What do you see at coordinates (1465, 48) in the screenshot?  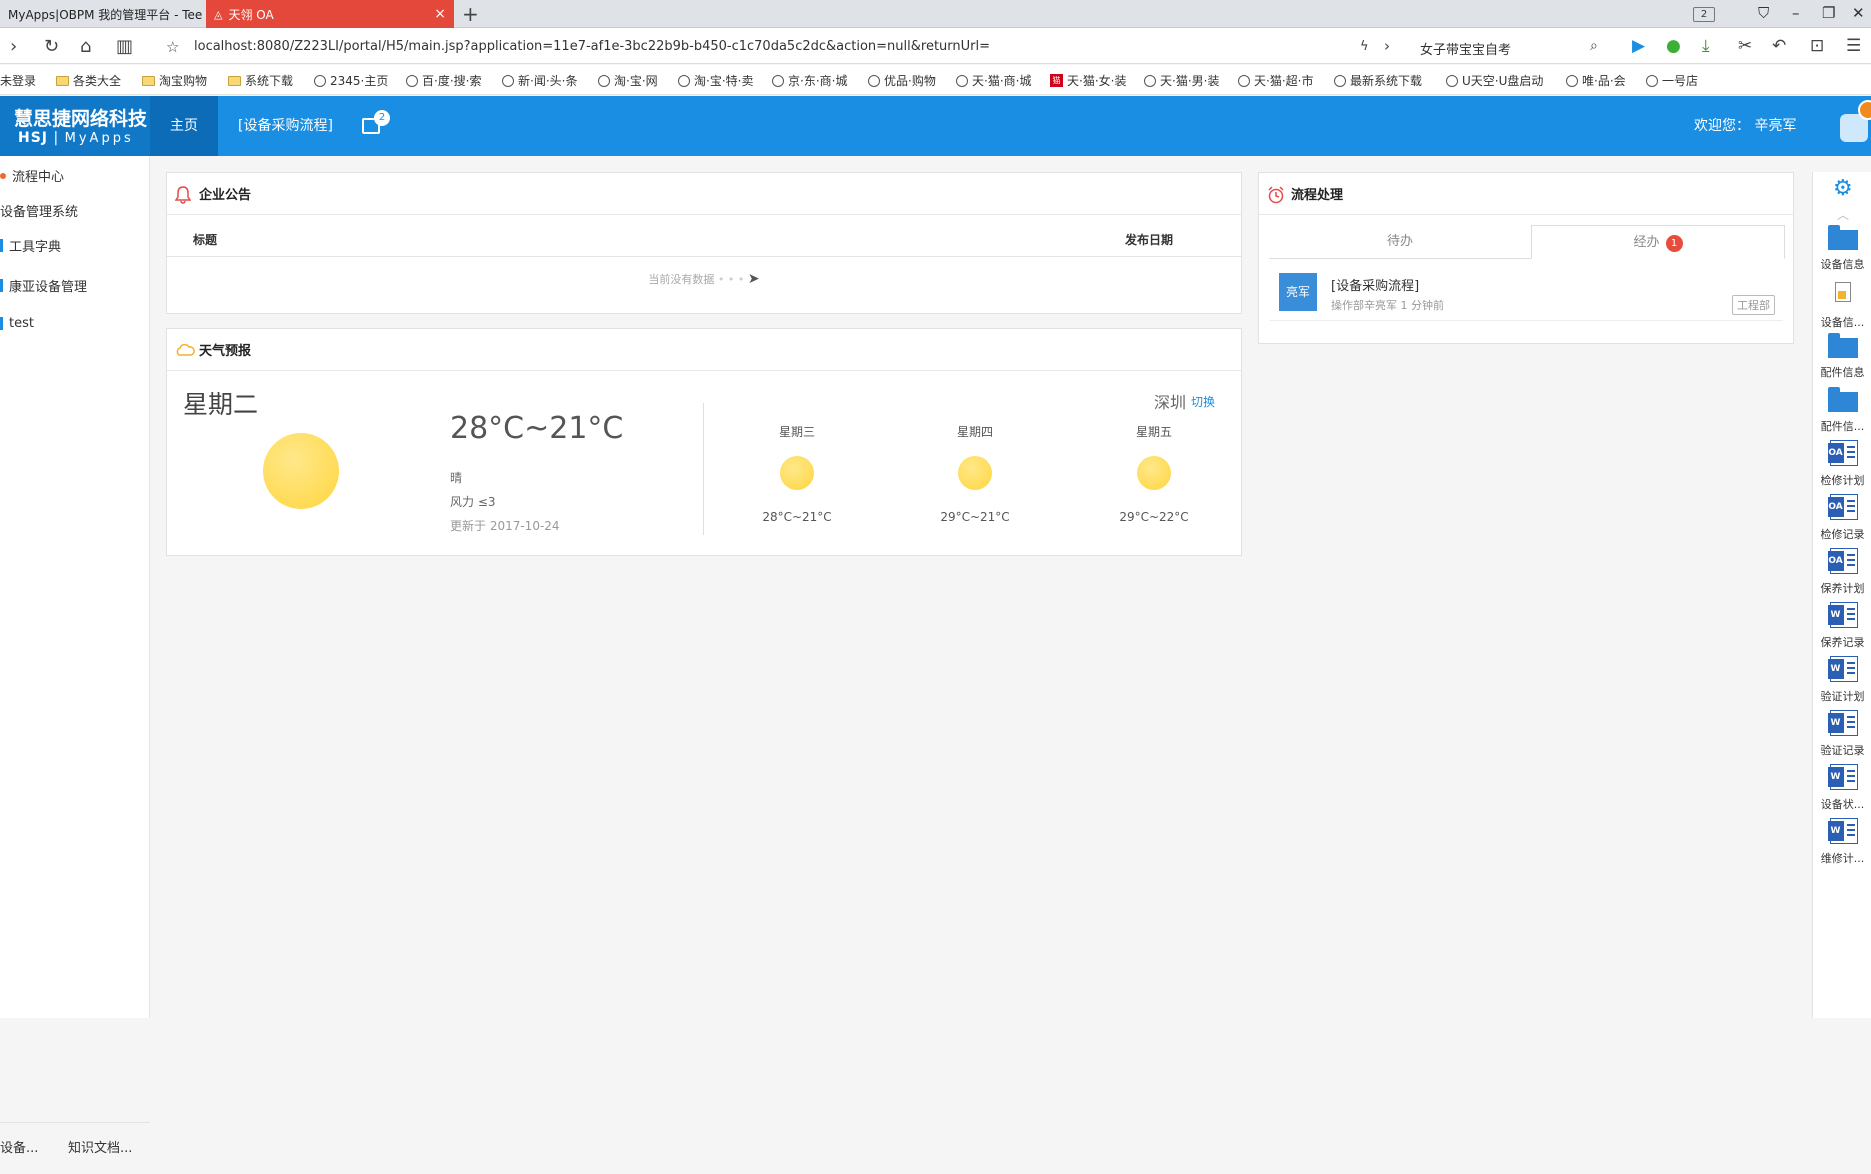 I see `search-input: 女子带宝宝自考` at bounding box center [1465, 48].